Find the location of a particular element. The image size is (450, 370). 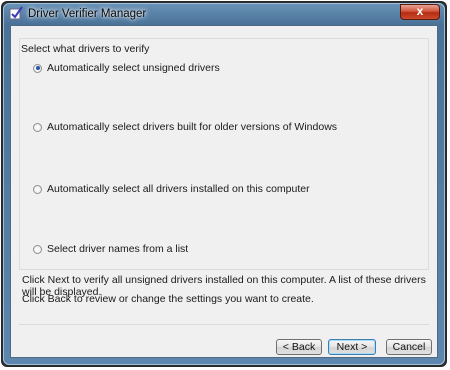

radio-selected-icon is located at coordinates (37, 68).